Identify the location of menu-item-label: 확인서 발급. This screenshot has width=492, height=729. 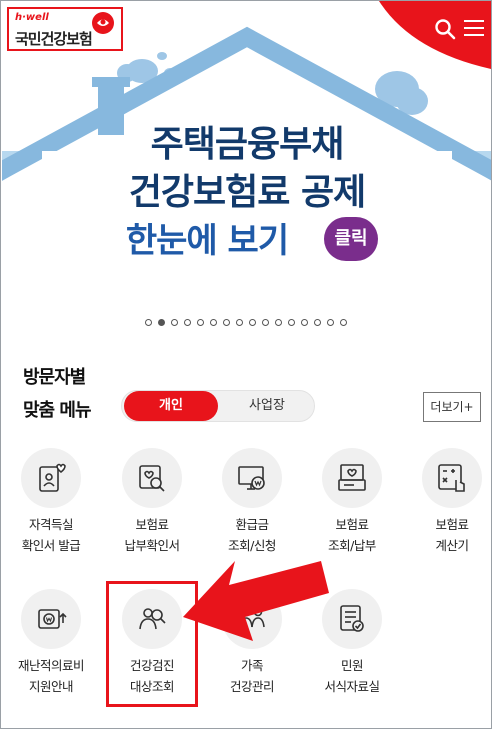
(51, 545).